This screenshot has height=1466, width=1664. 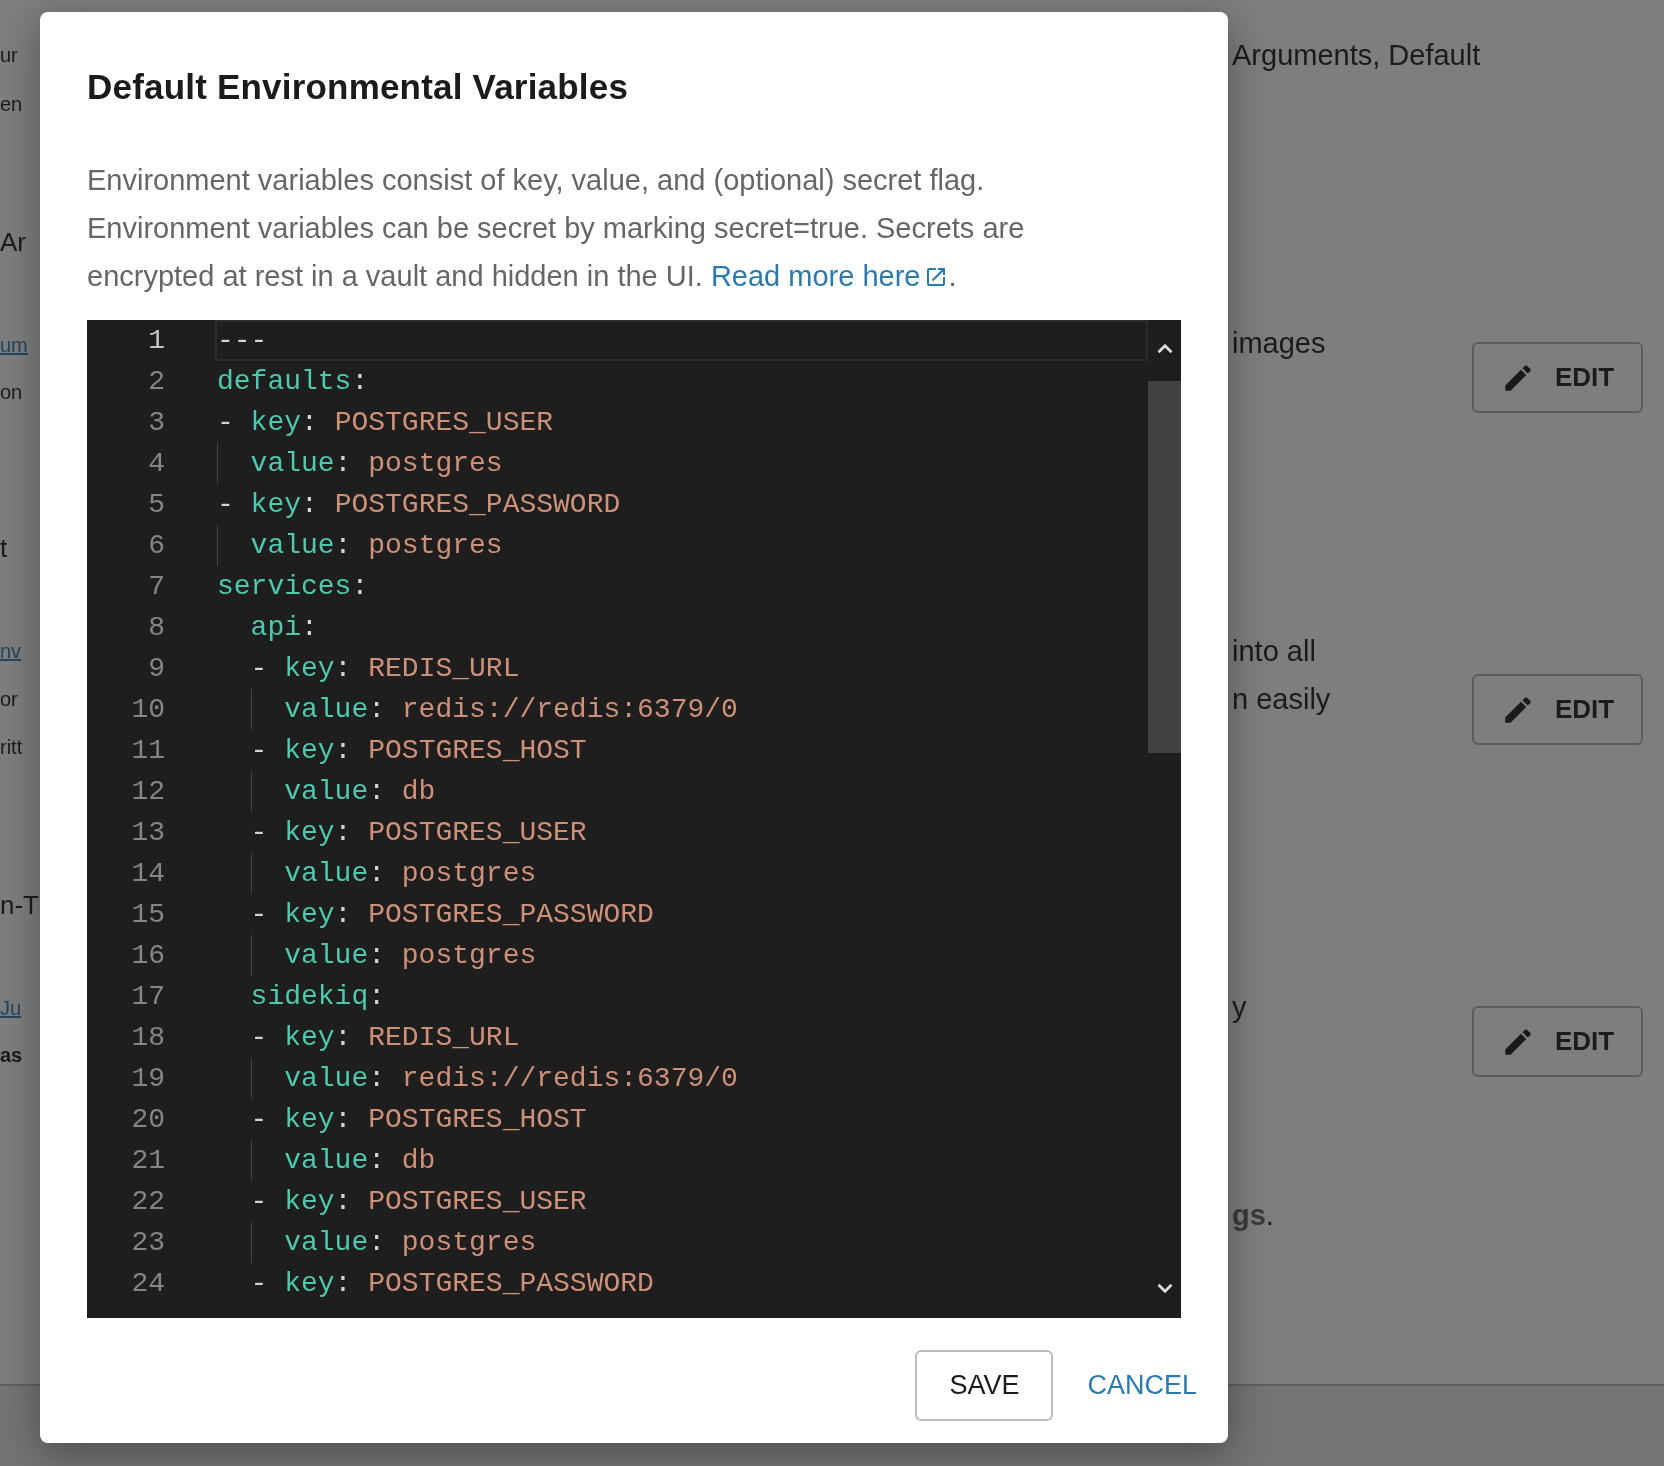 I want to click on page-text: gs., so click(x=1253, y=1215).